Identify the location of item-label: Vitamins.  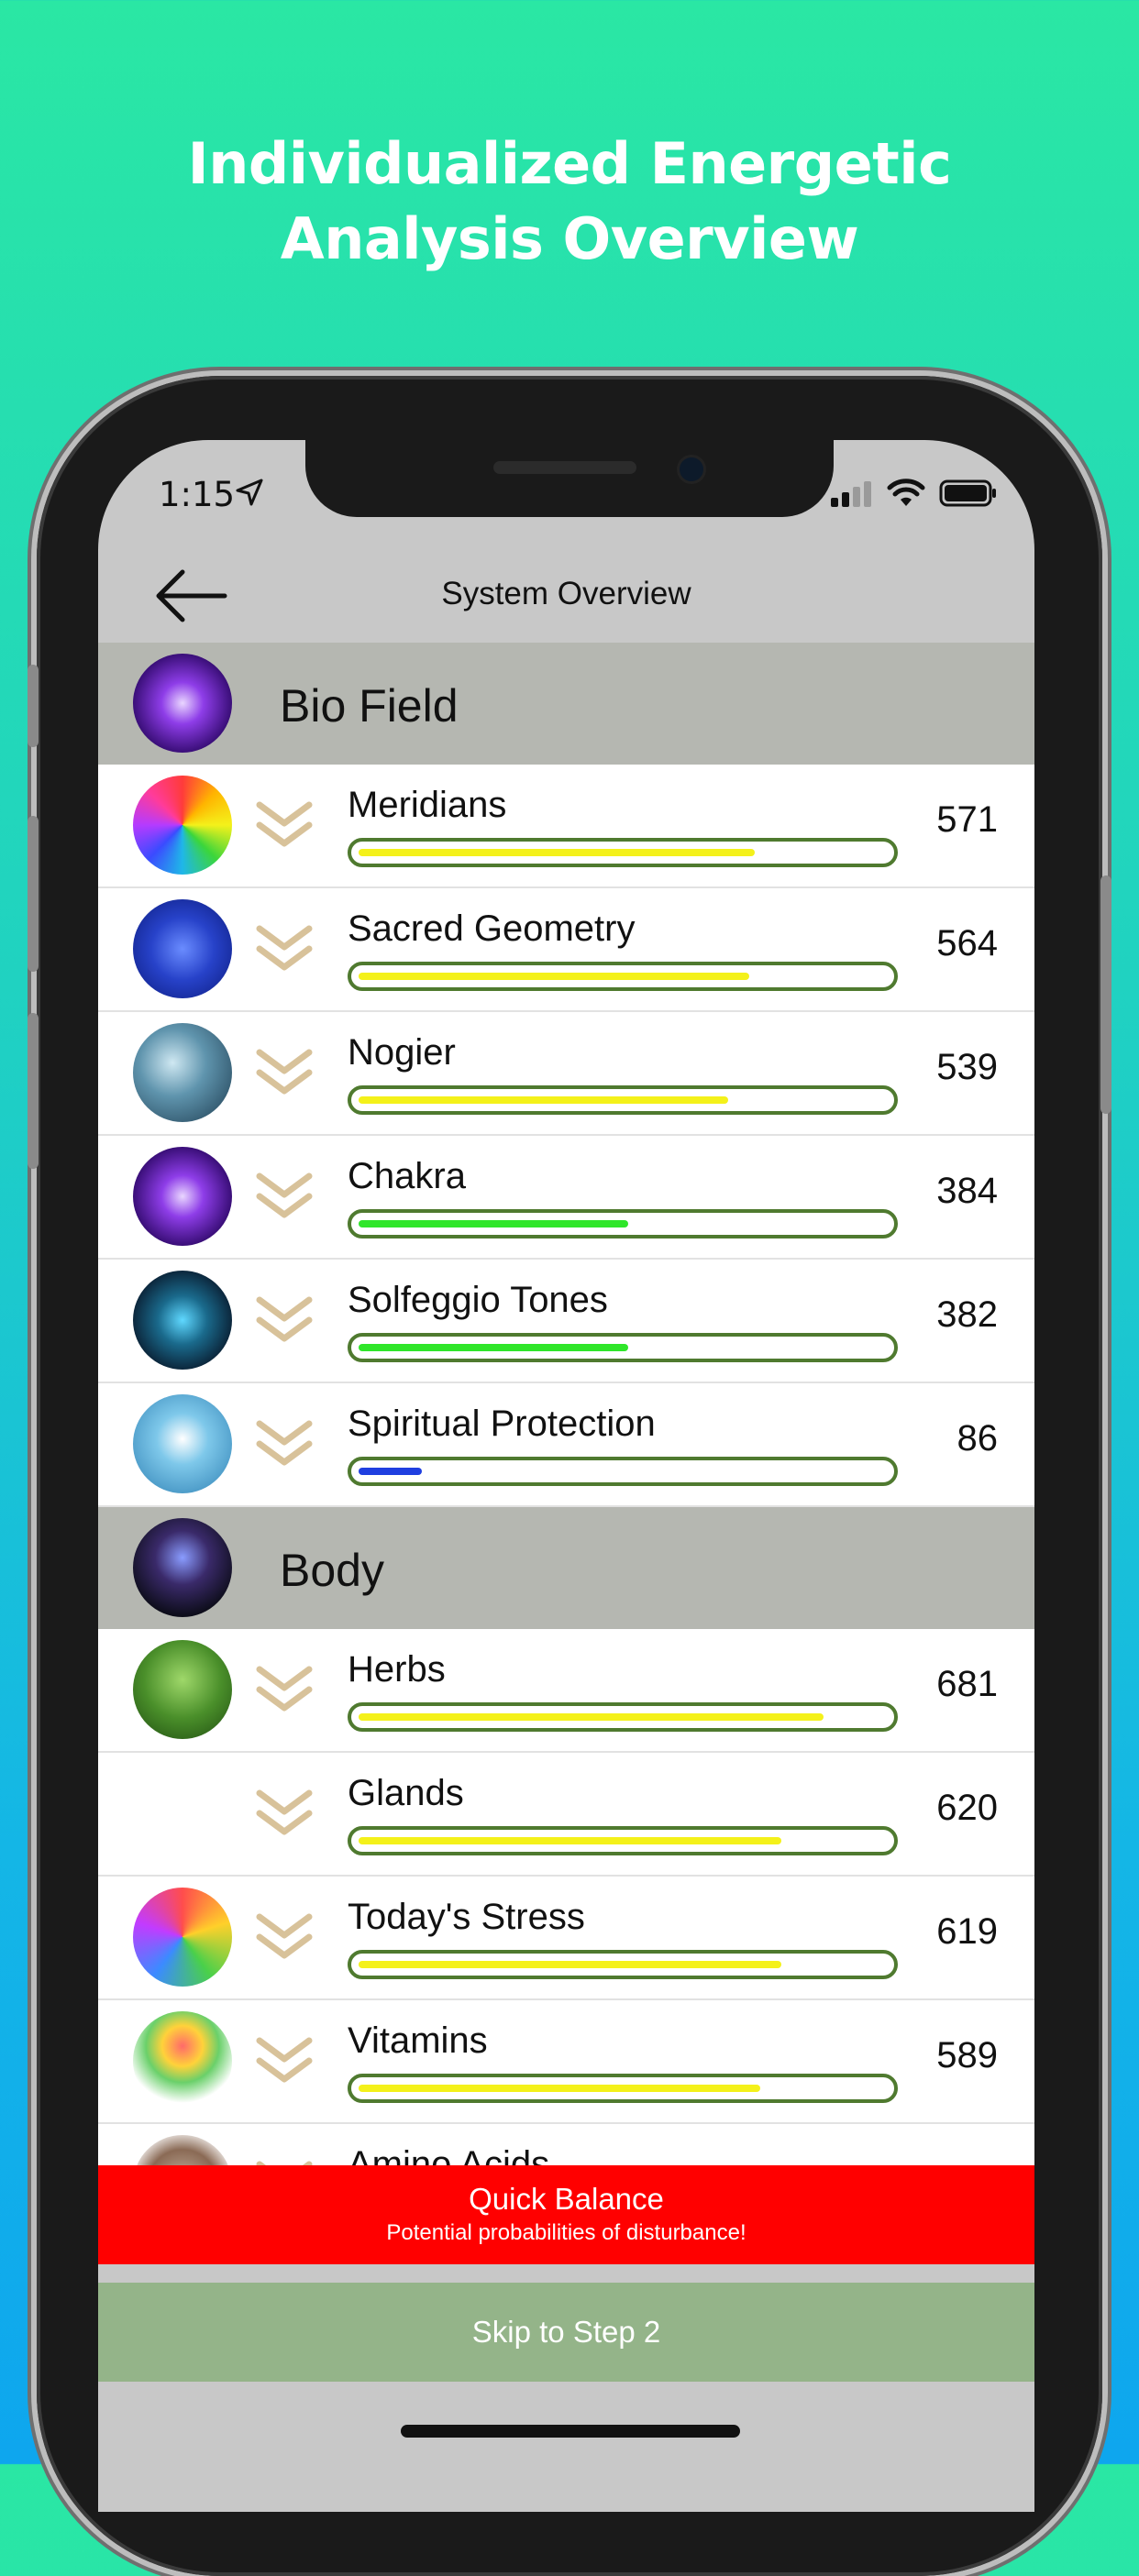
(418, 2041).